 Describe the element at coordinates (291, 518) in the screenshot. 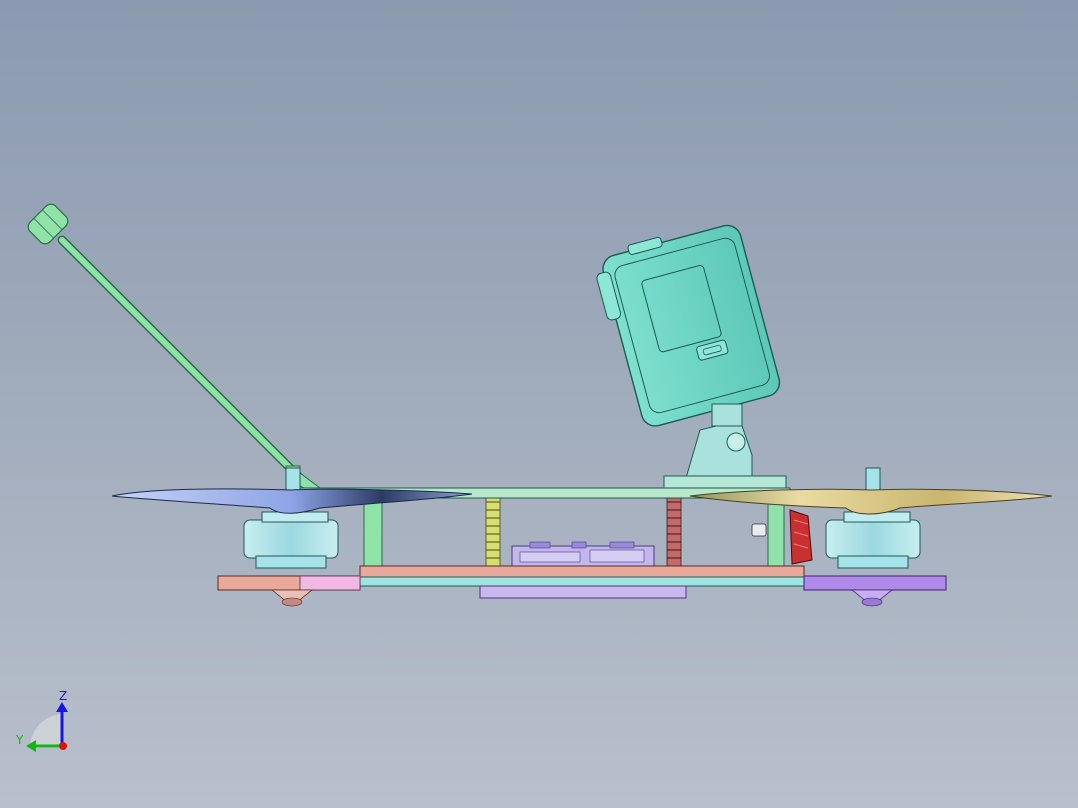

I see `motor-left` at that location.